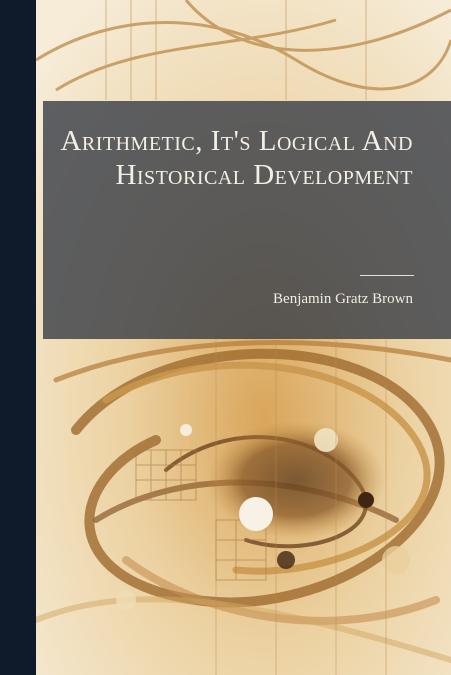 The width and height of the screenshot is (451, 675). Describe the element at coordinates (343, 299) in the screenshot. I see `book-author: Benjamin Gratz Brown` at that location.